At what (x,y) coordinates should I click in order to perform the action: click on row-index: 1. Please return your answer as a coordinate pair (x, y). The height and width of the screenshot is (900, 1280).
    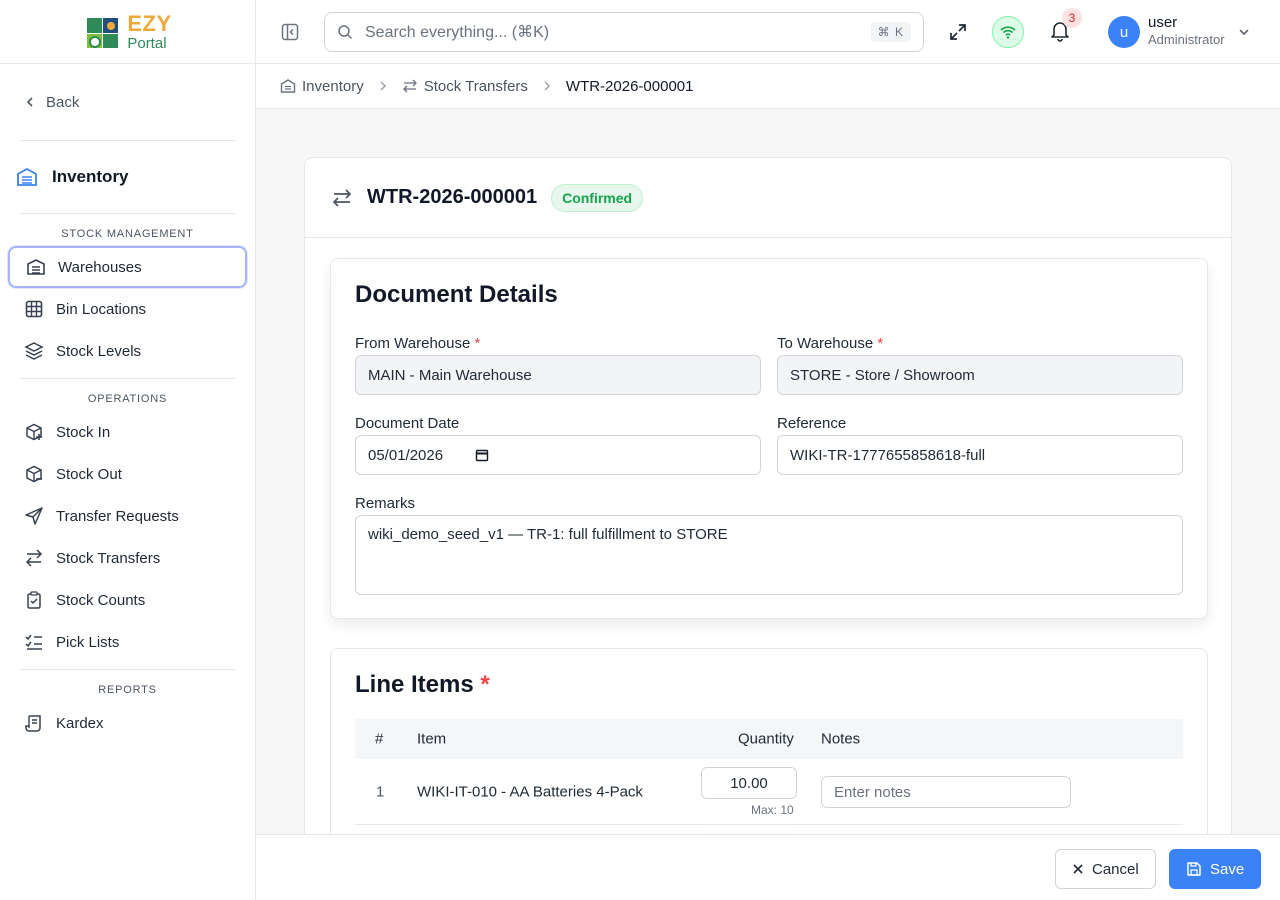
    Looking at the image, I should click on (380, 791).